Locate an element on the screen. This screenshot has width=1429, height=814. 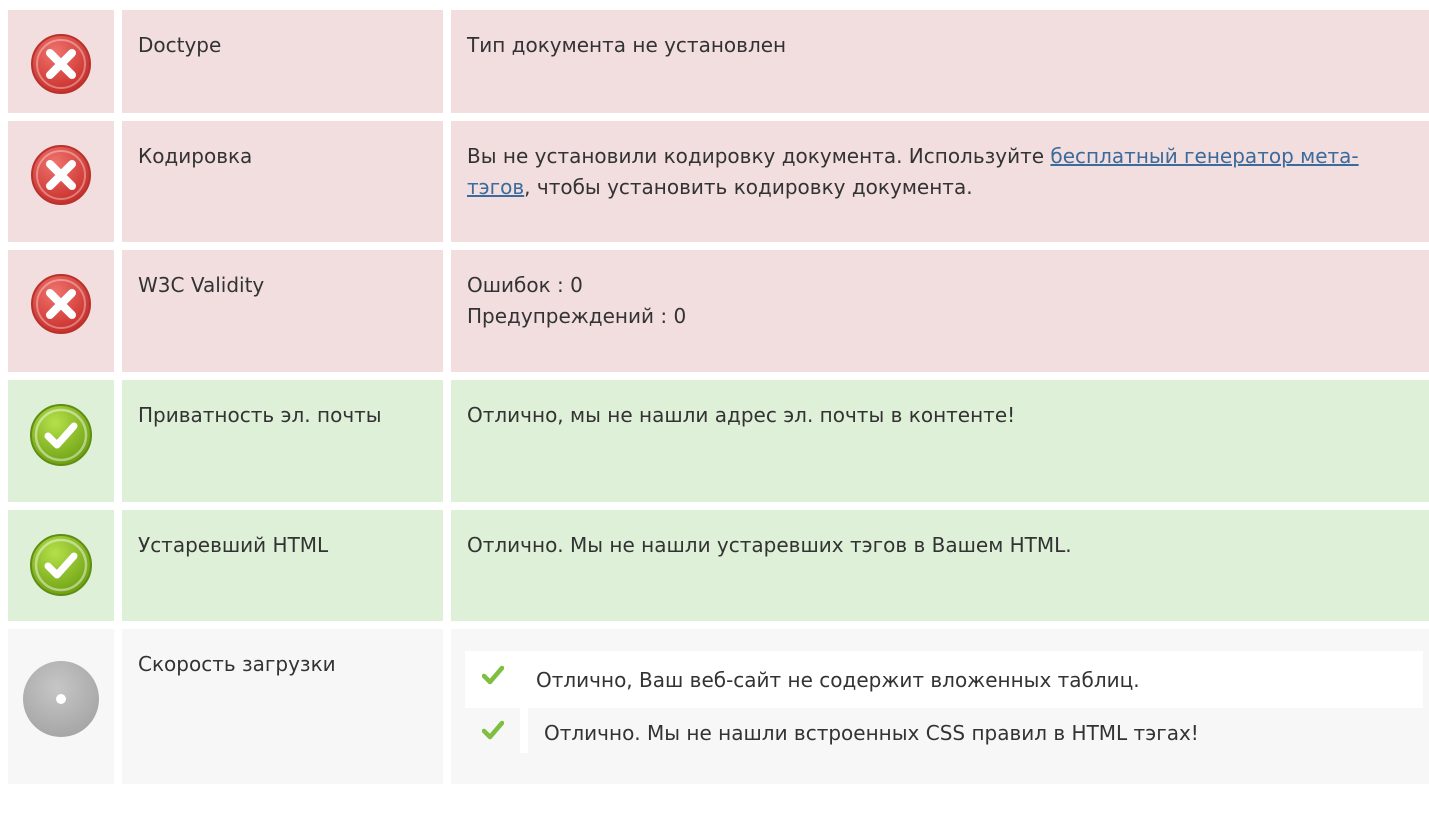
warnings-count: Предупреждений : 0 is located at coordinates (577, 316).